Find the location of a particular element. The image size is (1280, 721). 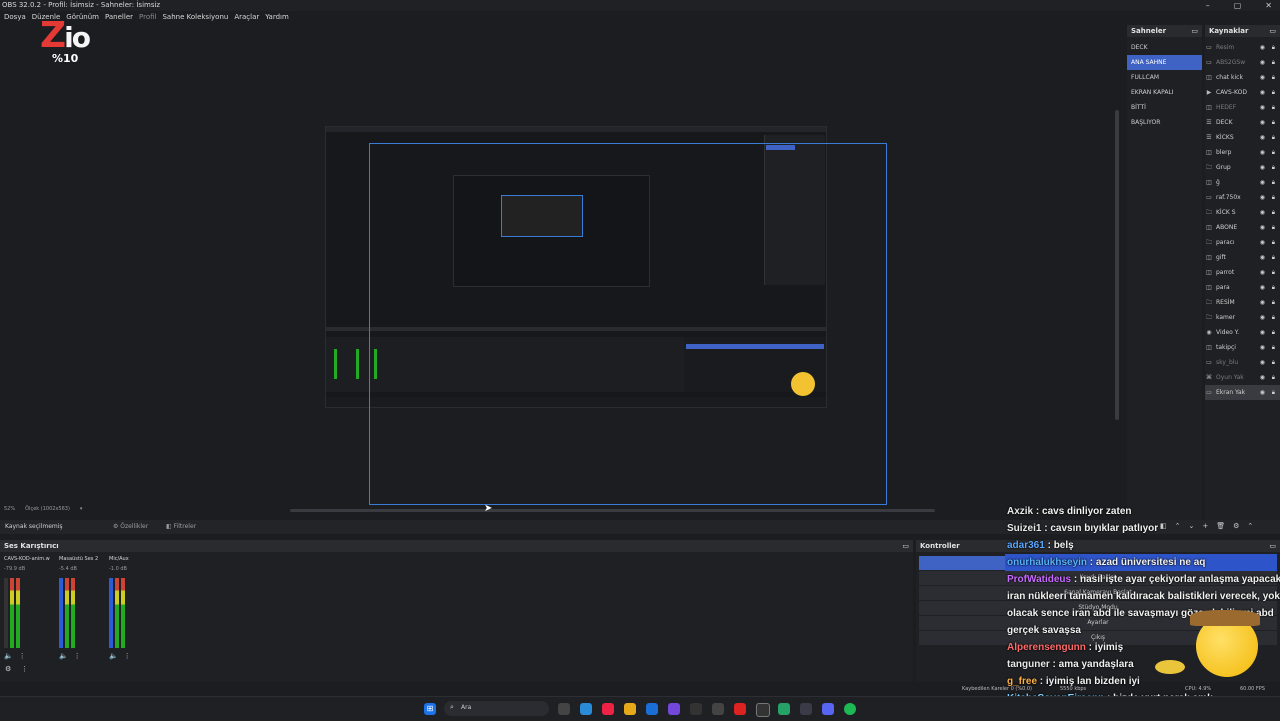

windows-start-icon: ⊞ is located at coordinates (430, 709).